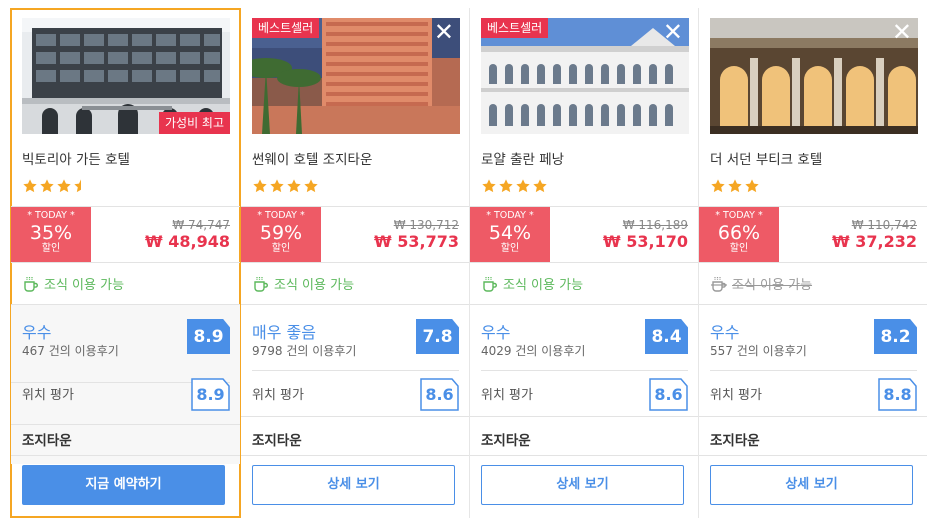 The height and width of the screenshot is (527, 927). Describe the element at coordinates (874, 241) in the screenshot. I see `discounted-price: ₩ 37,232` at that location.